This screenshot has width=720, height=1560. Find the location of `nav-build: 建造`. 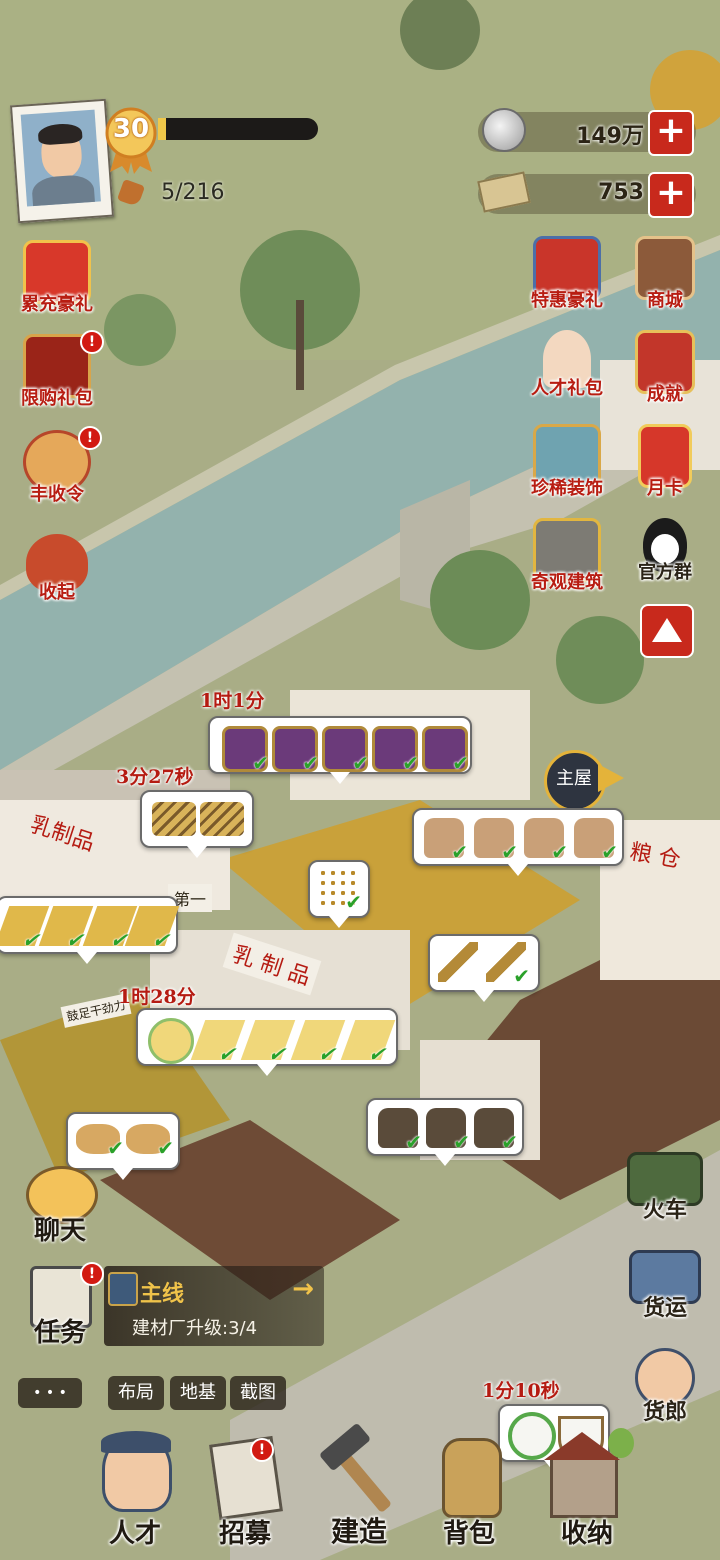

nav-build: 建造 is located at coordinates (359, 1490).